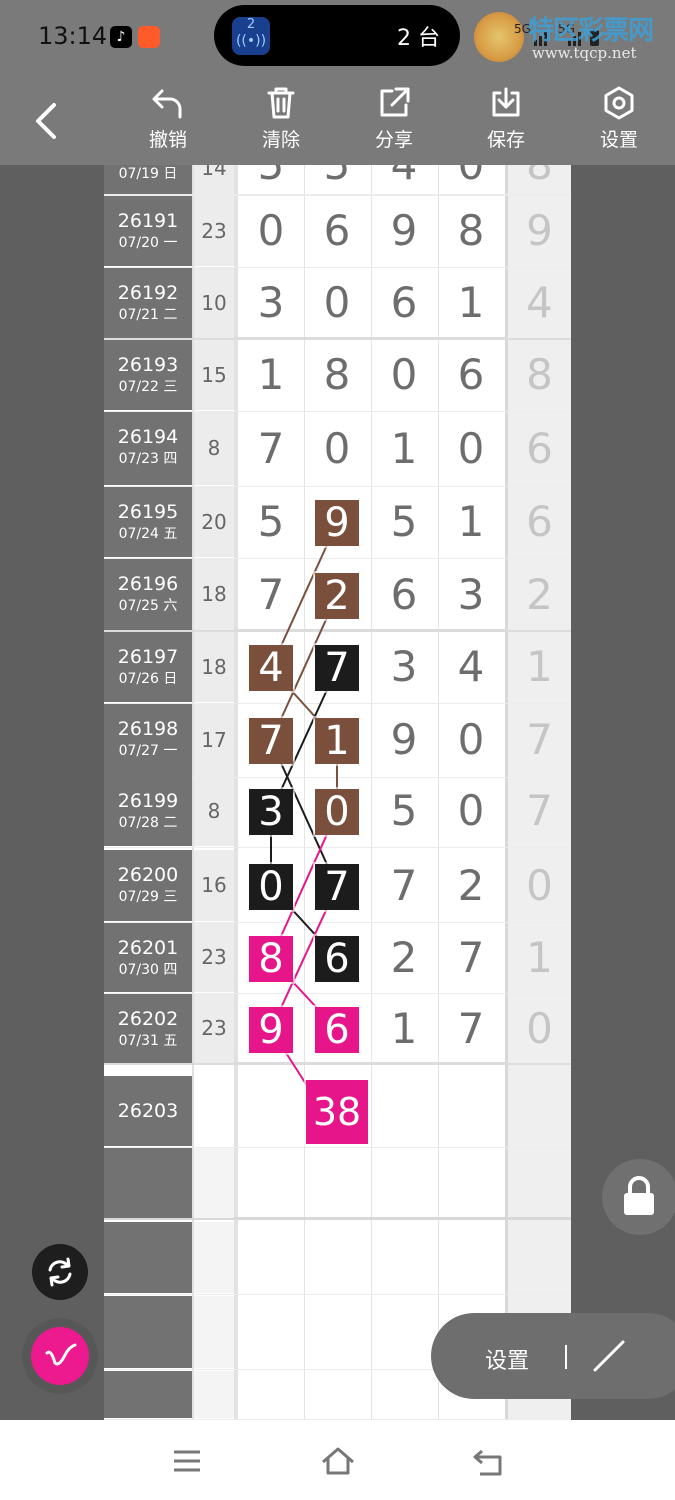 The height and width of the screenshot is (1500, 675). I want to click on settings-button: 设置, so click(619, 118).